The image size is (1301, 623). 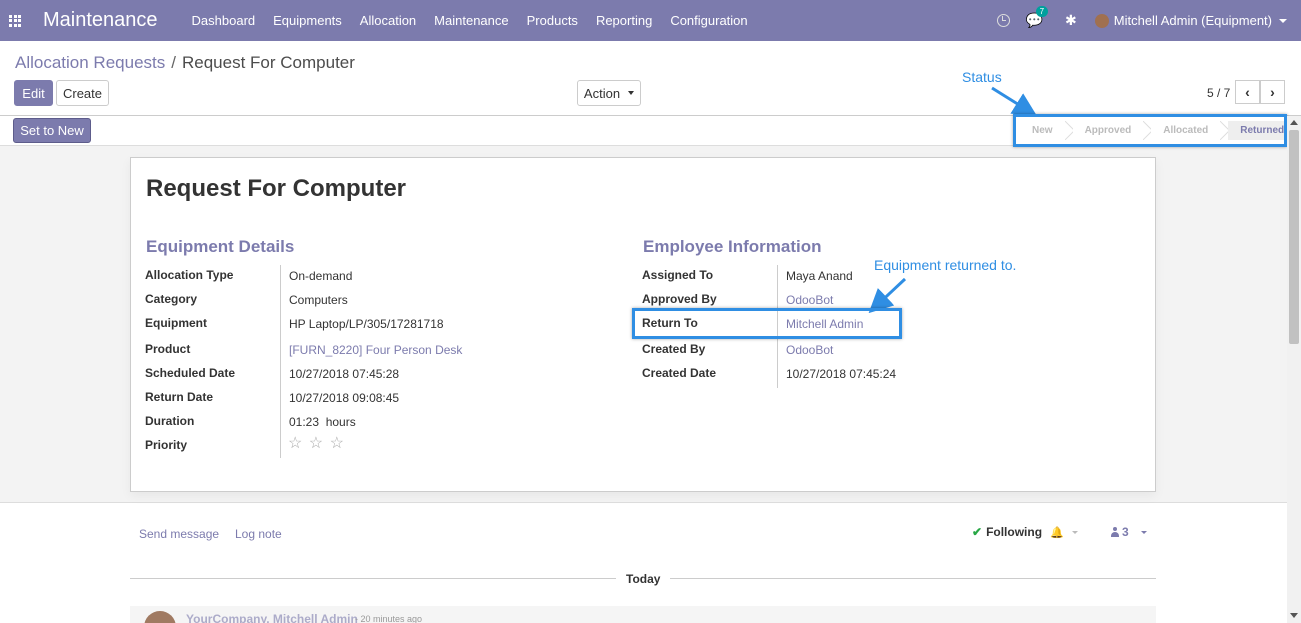 What do you see at coordinates (1218, 93) in the screenshot?
I see `pager-value: 5 / 7` at bounding box center [1218, 93].